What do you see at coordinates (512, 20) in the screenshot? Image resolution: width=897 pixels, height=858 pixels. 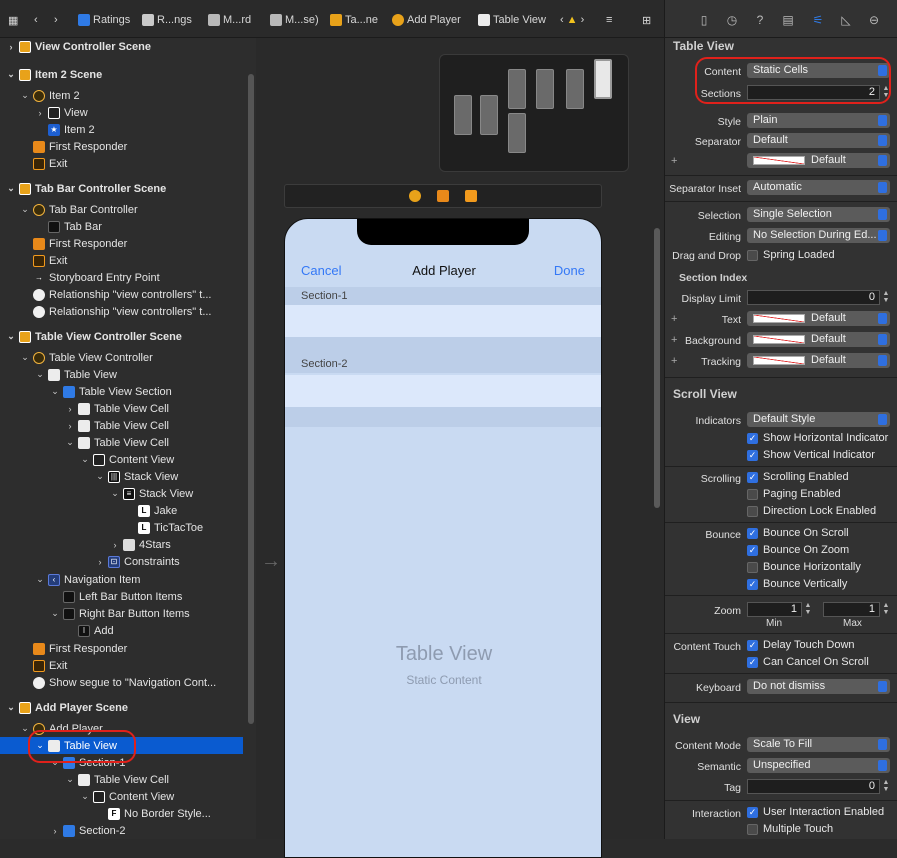 I see `jump-item-table-view: Table View` at bounding box center [512, 20].